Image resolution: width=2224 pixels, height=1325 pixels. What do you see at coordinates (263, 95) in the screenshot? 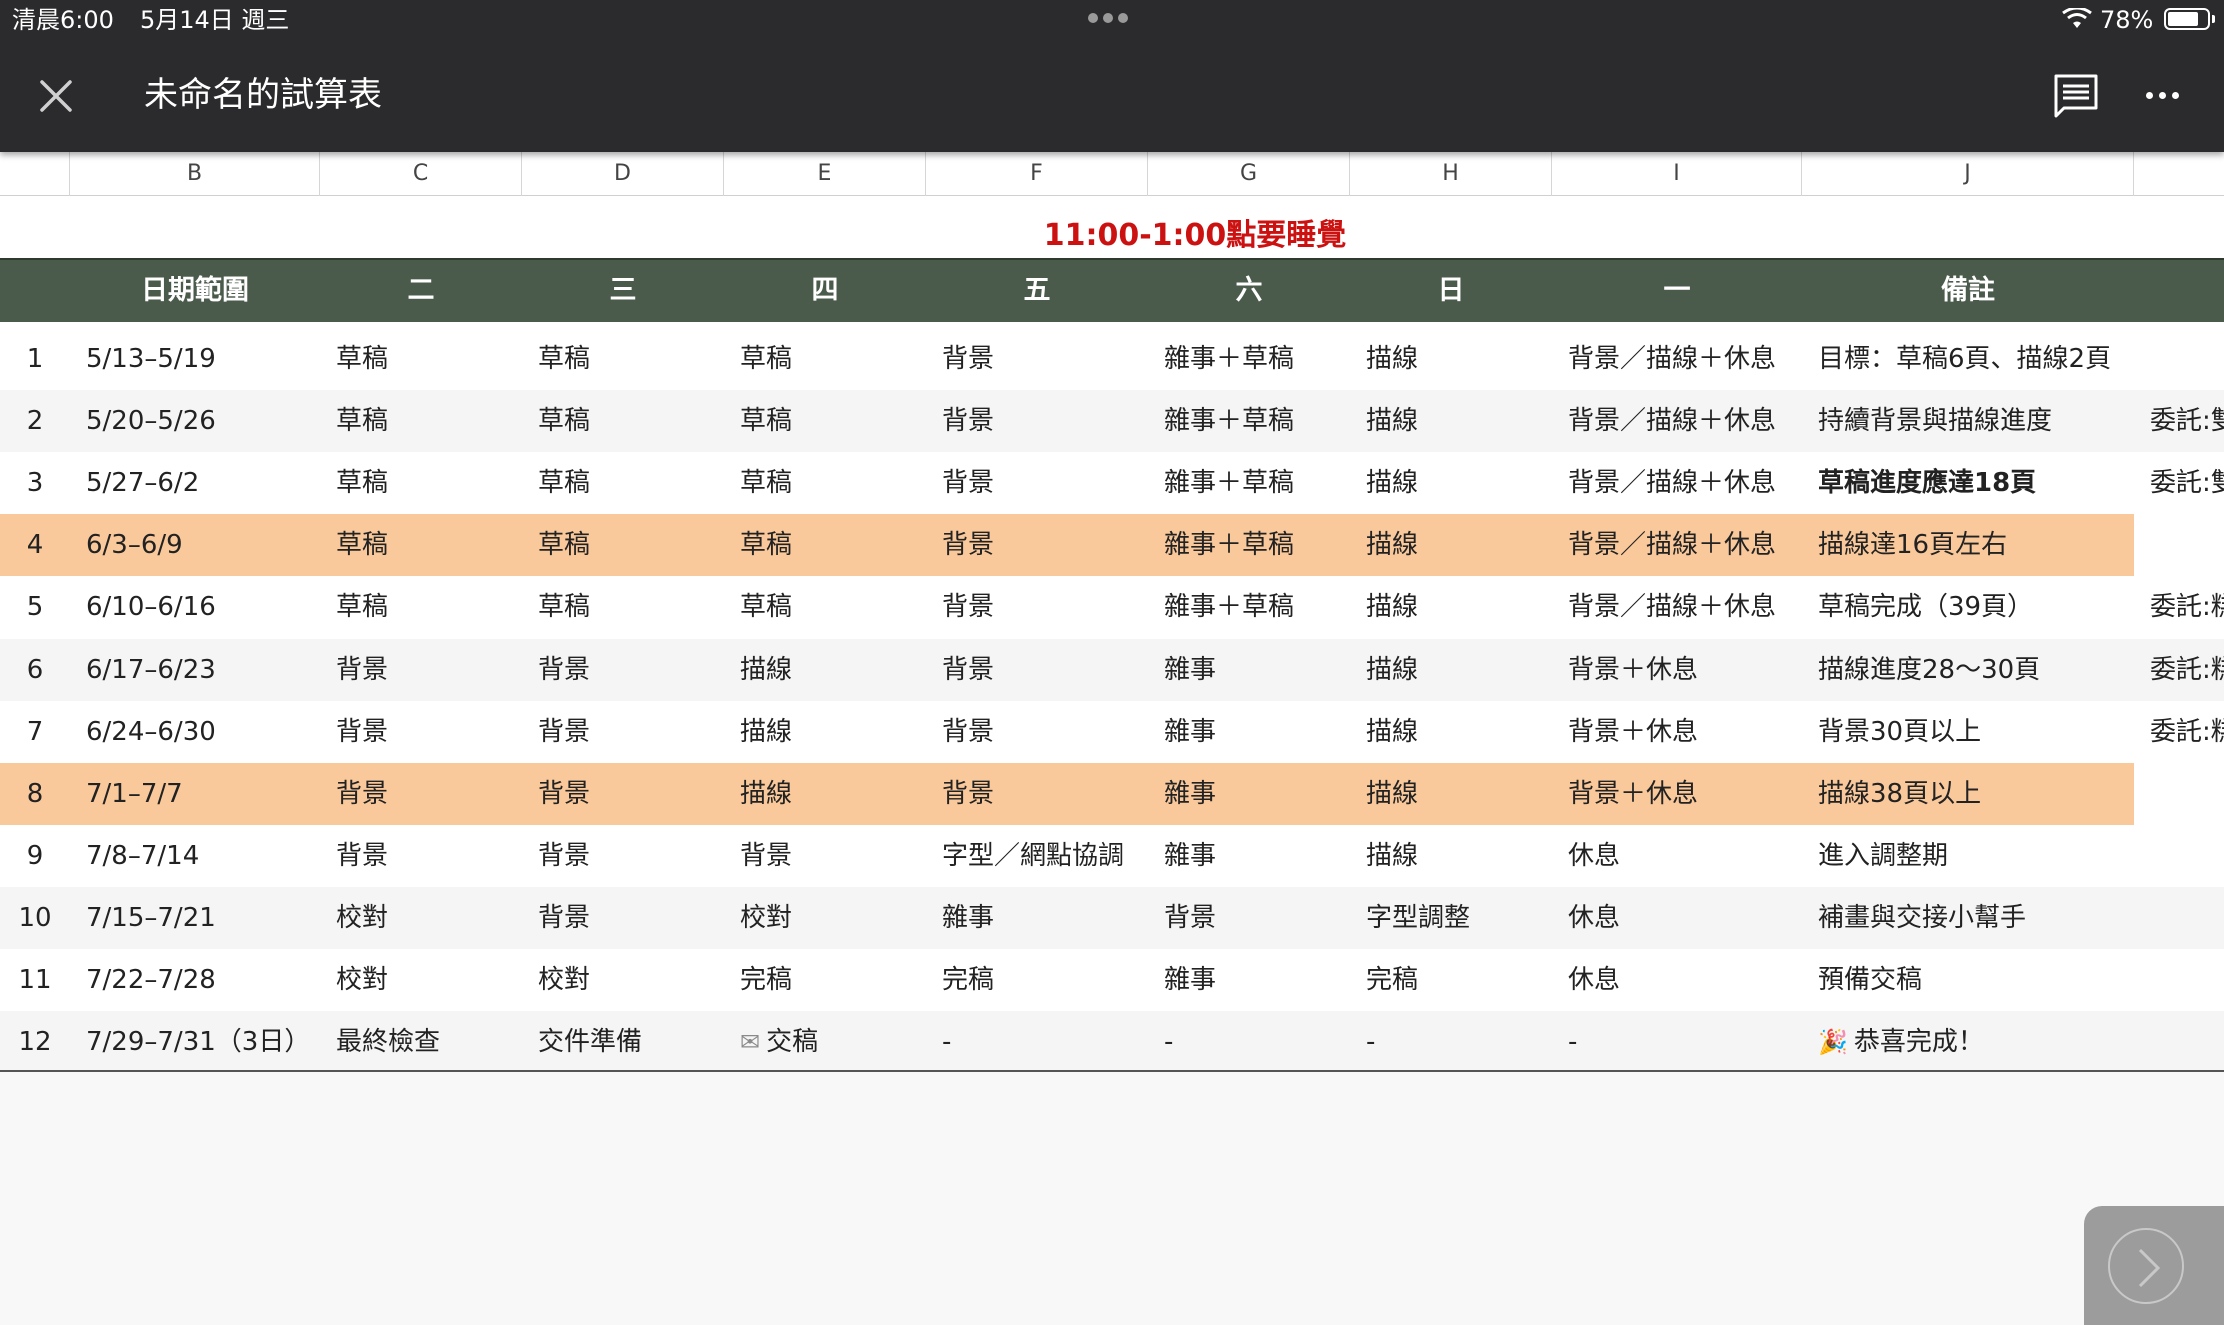
I see `document-title: 未命名的試算表` at bounding box center [263, 95].